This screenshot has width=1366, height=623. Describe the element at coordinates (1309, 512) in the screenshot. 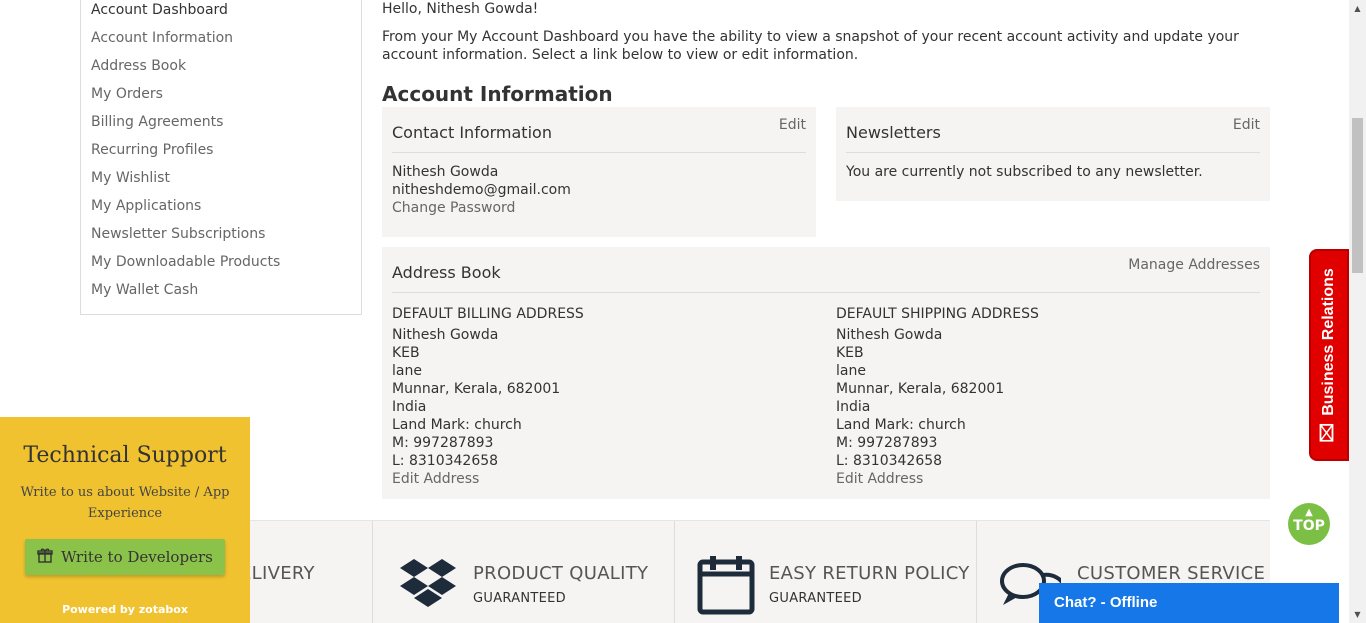

I see `chevron-up-icon: ▲` at that location.